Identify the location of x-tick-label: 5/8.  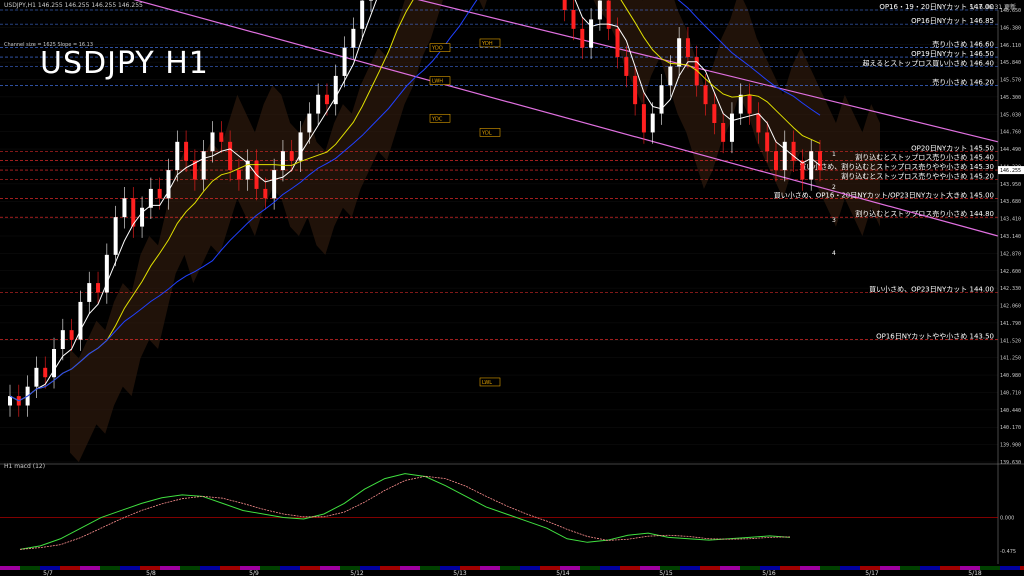
(151, 573).